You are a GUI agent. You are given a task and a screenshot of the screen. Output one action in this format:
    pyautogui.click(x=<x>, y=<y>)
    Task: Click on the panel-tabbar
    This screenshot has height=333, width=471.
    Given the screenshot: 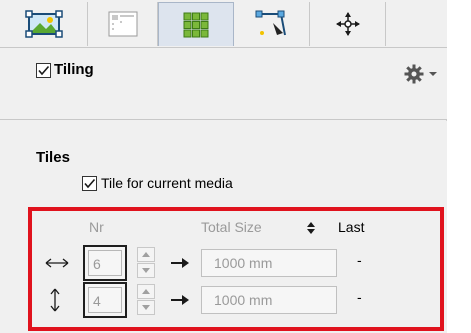 What is the action you would take?
    pyautogui.click(x=223, y=24)
    